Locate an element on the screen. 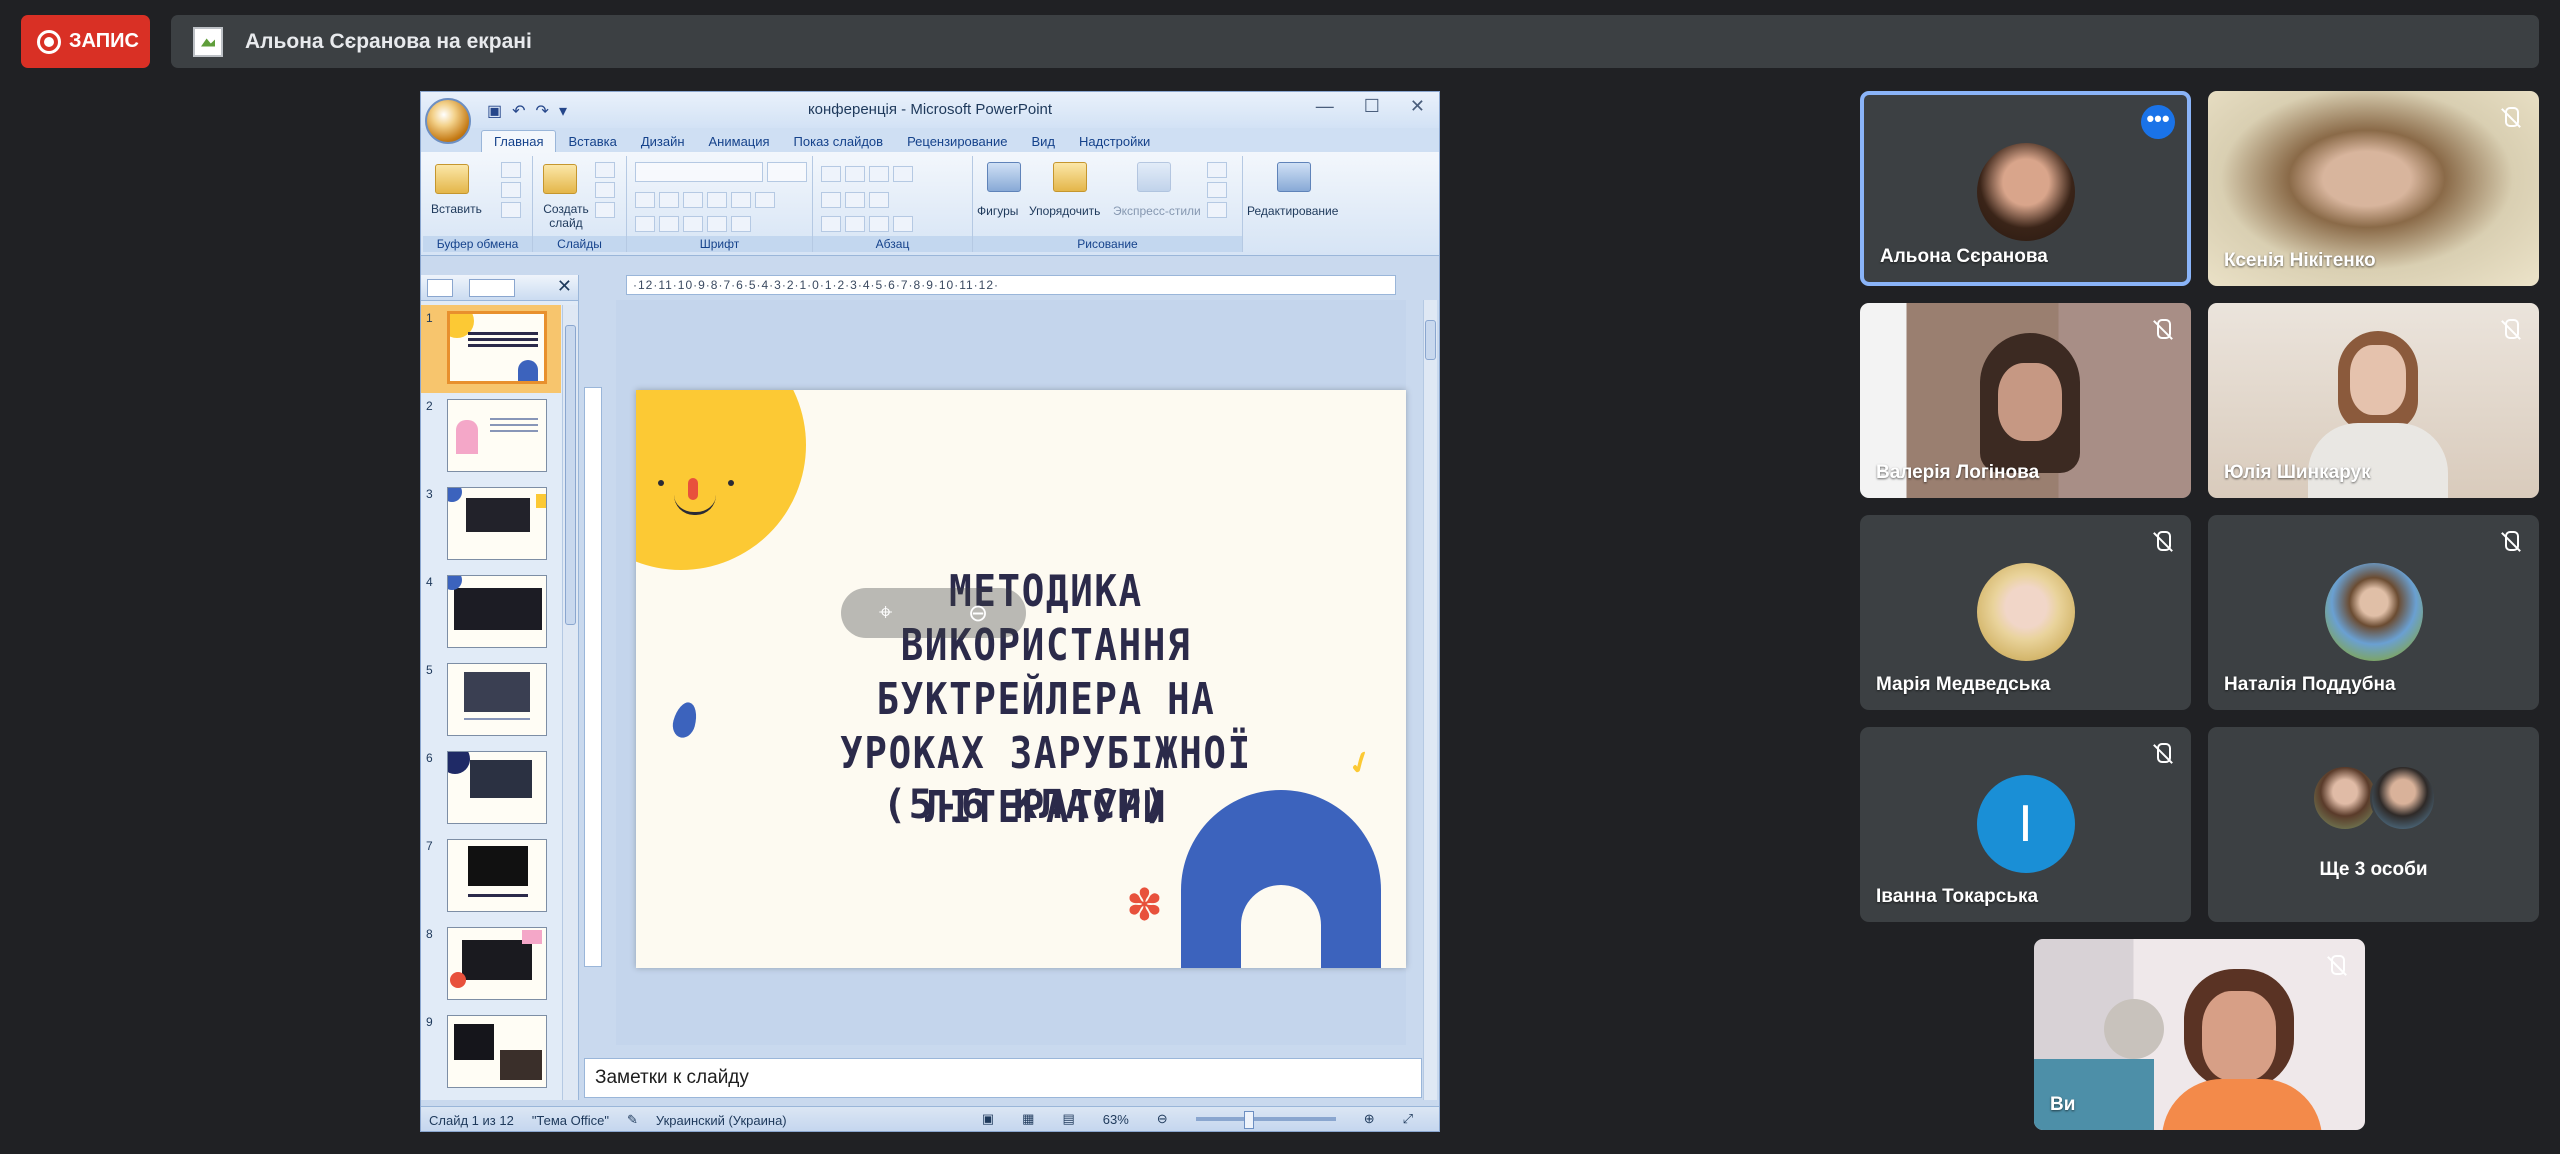 The width and height of the screenshot is (2560, 1154). zoom-out-icon: ⊖ is located at coordinates (978, 613).